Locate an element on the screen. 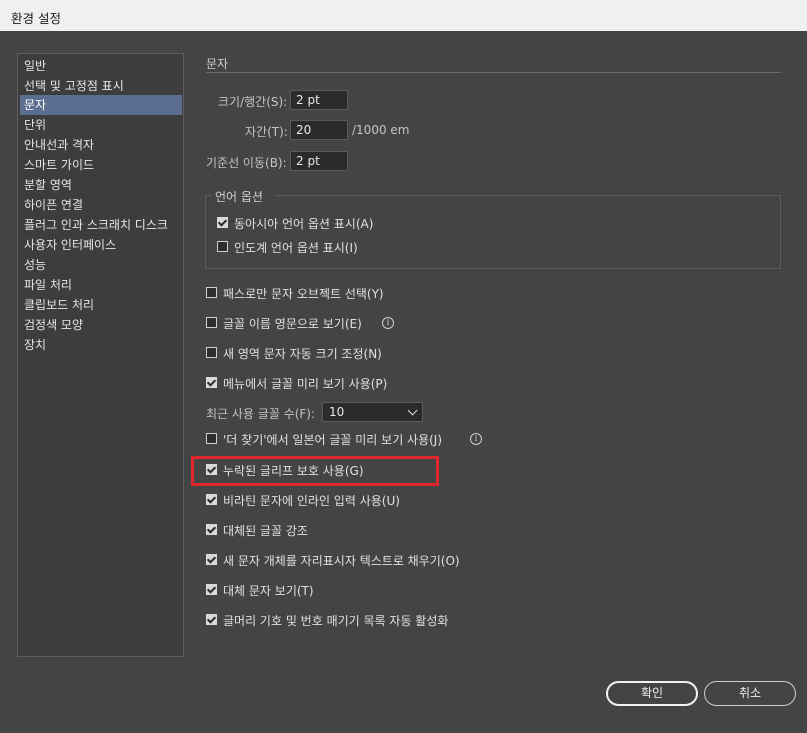 The height and width of the screenshot is (733, 807). recent-fonts-select: 10 is located at coordinates (372, 412).